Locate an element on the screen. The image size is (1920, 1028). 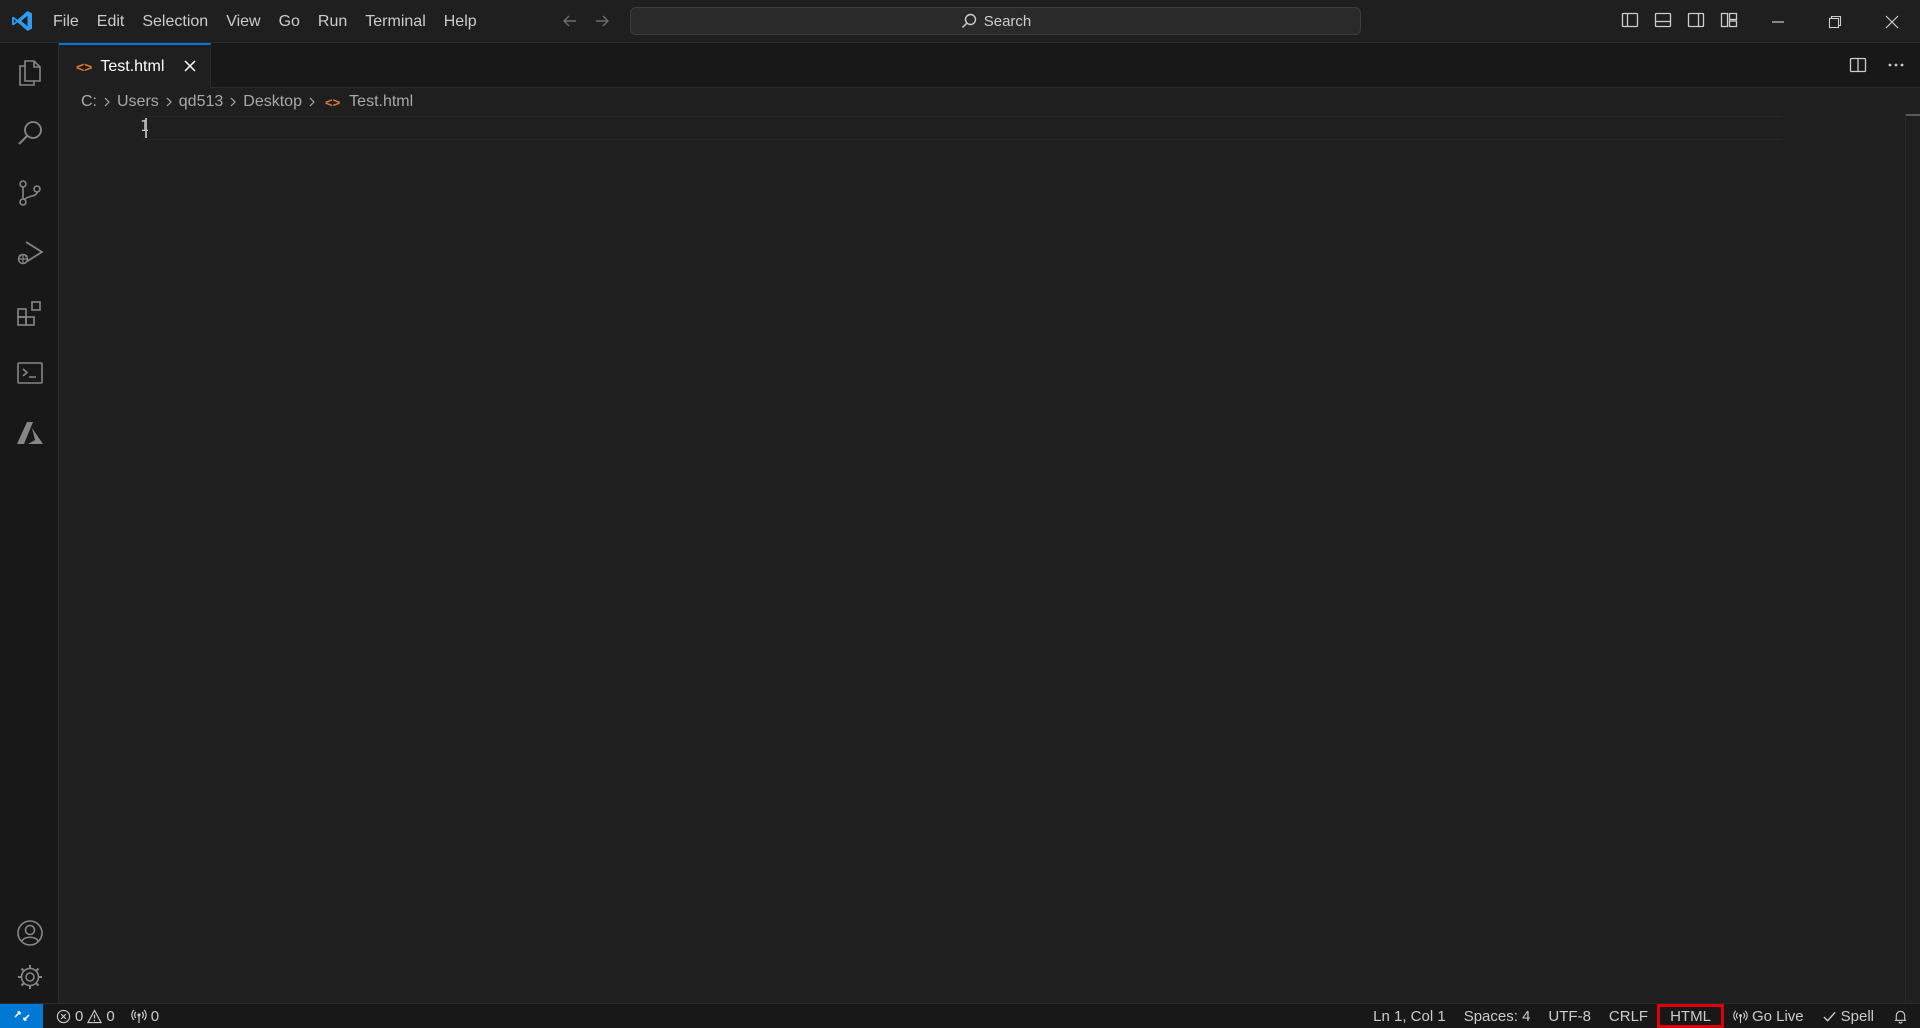
menu-view: View is located at coordinates (243, 22).